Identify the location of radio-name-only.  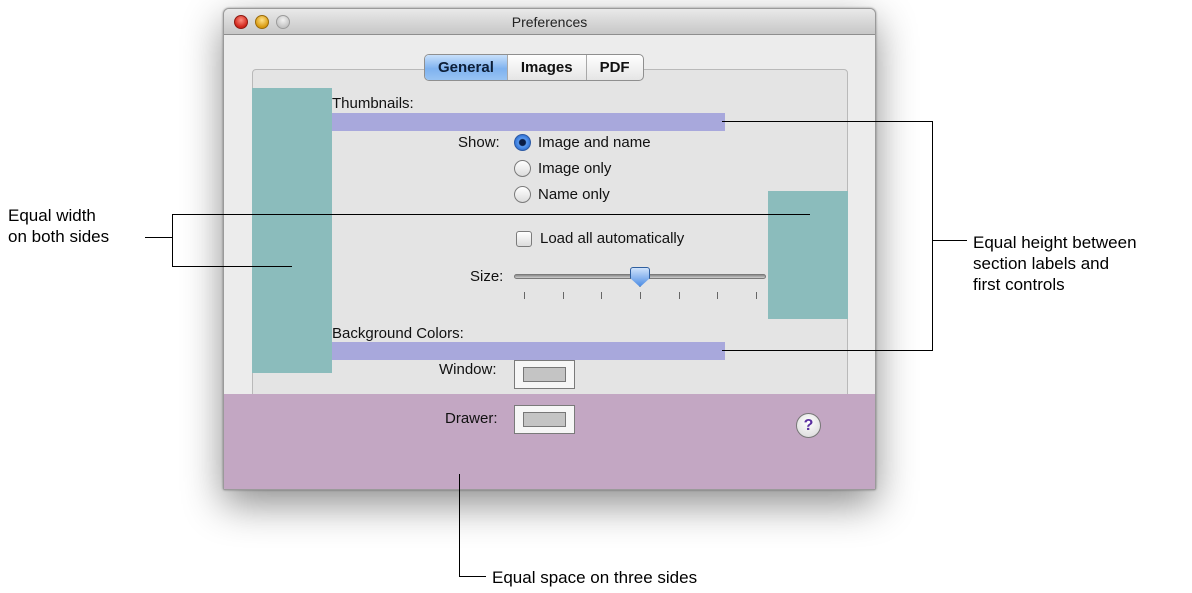
(522, 194).